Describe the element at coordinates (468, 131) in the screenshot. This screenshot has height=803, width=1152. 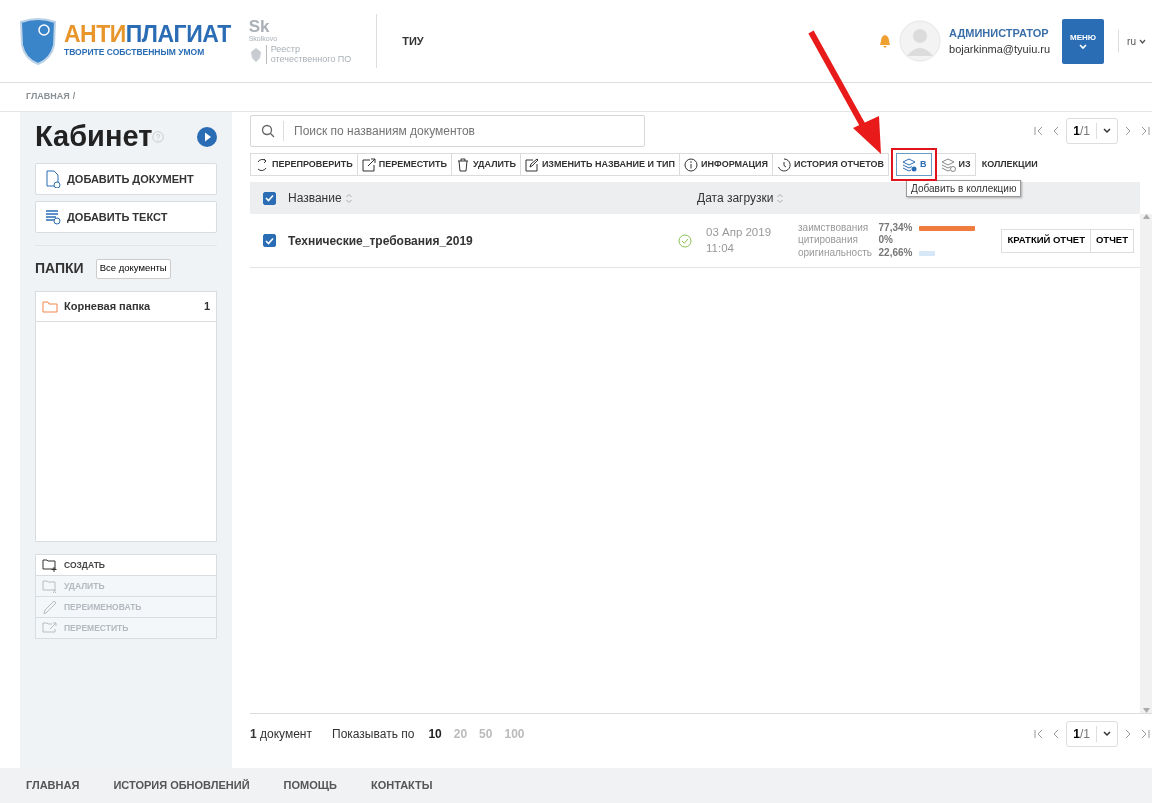
I see `search-input: Поиск по названиям документов` at that location.